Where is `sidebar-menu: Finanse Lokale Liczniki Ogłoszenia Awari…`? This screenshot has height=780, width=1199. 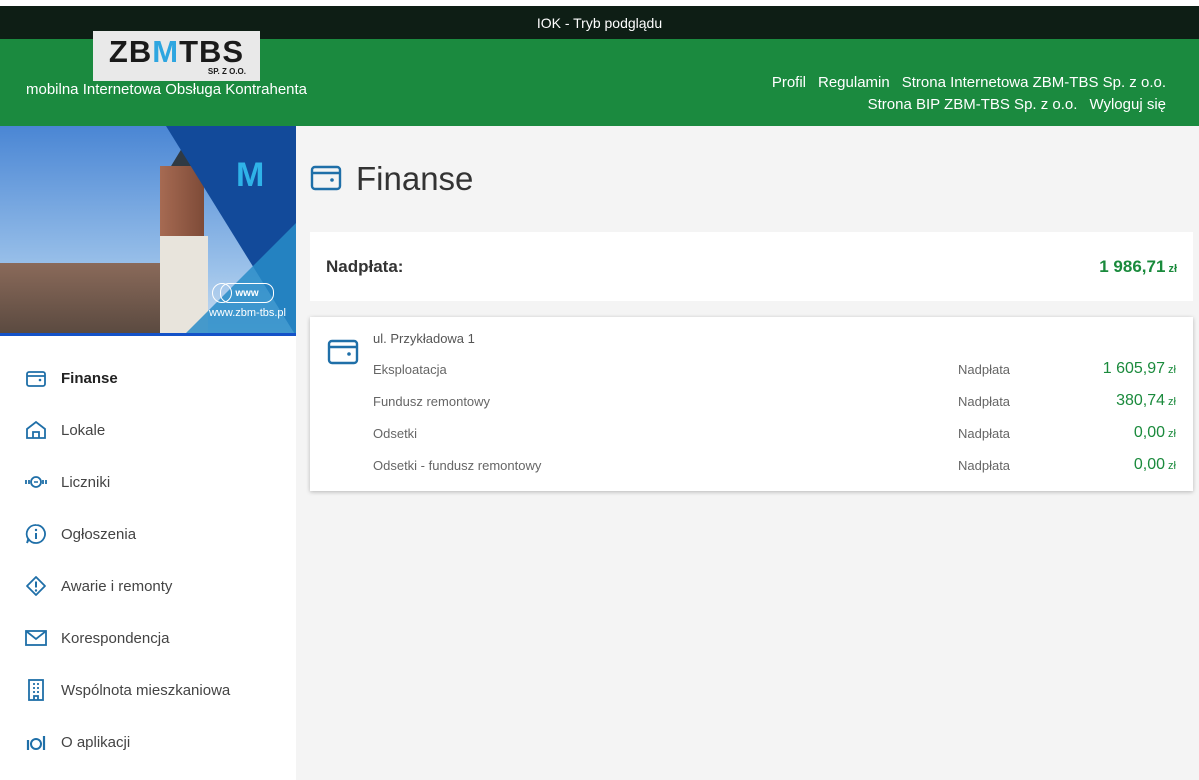 sidebar-menu: Finanse Lokale Liczniki Ogłoszenia Awari… is located at coordinates (148, 560).